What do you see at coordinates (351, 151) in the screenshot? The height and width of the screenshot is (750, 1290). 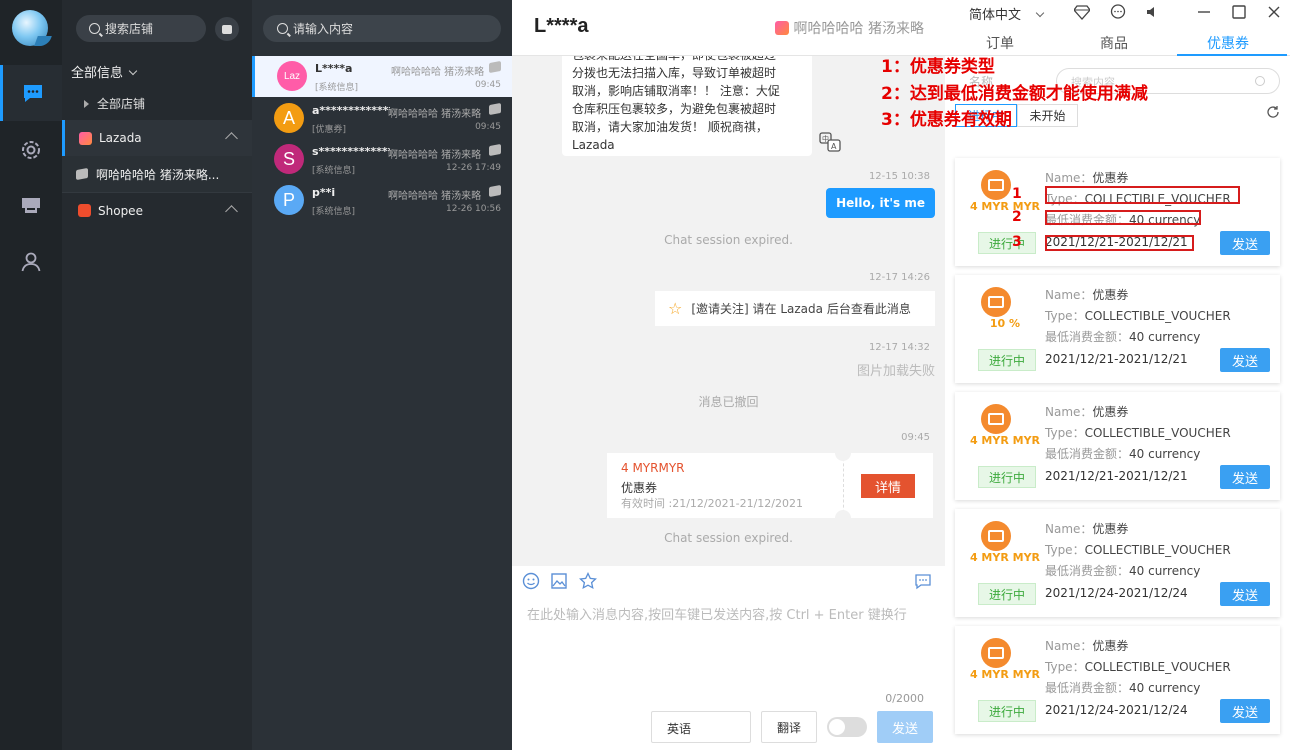 I see `conversation-name: s*******************i` at bounding box center [351, 151].